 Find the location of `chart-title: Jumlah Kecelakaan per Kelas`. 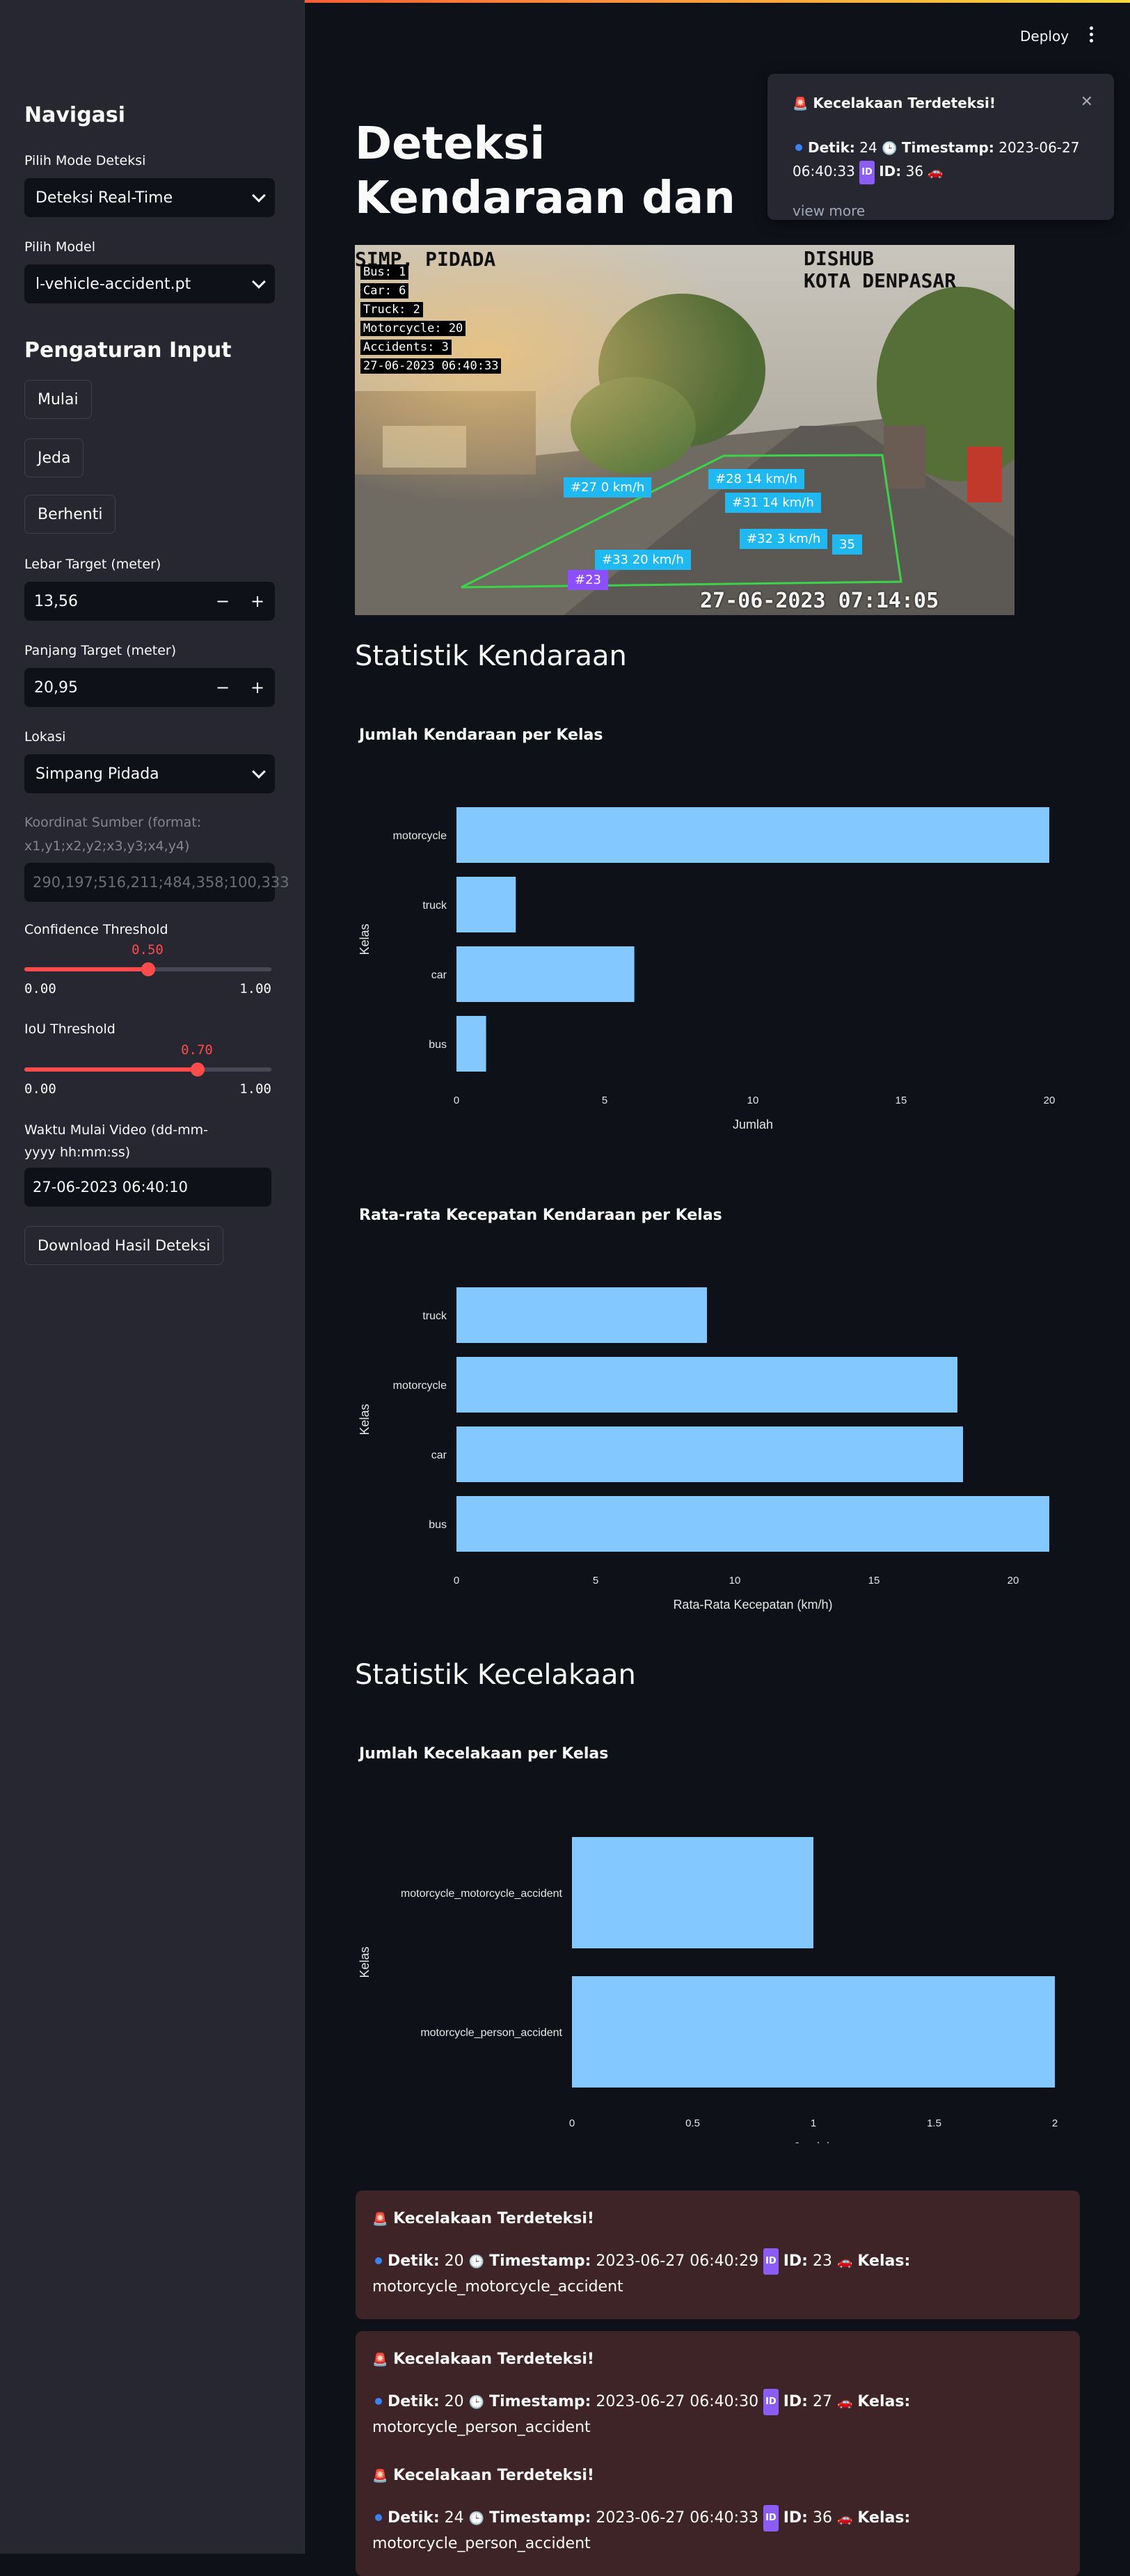

chart-title: Jumlah Kecelakaan per Kelas is located at coordinates (484, 1754).